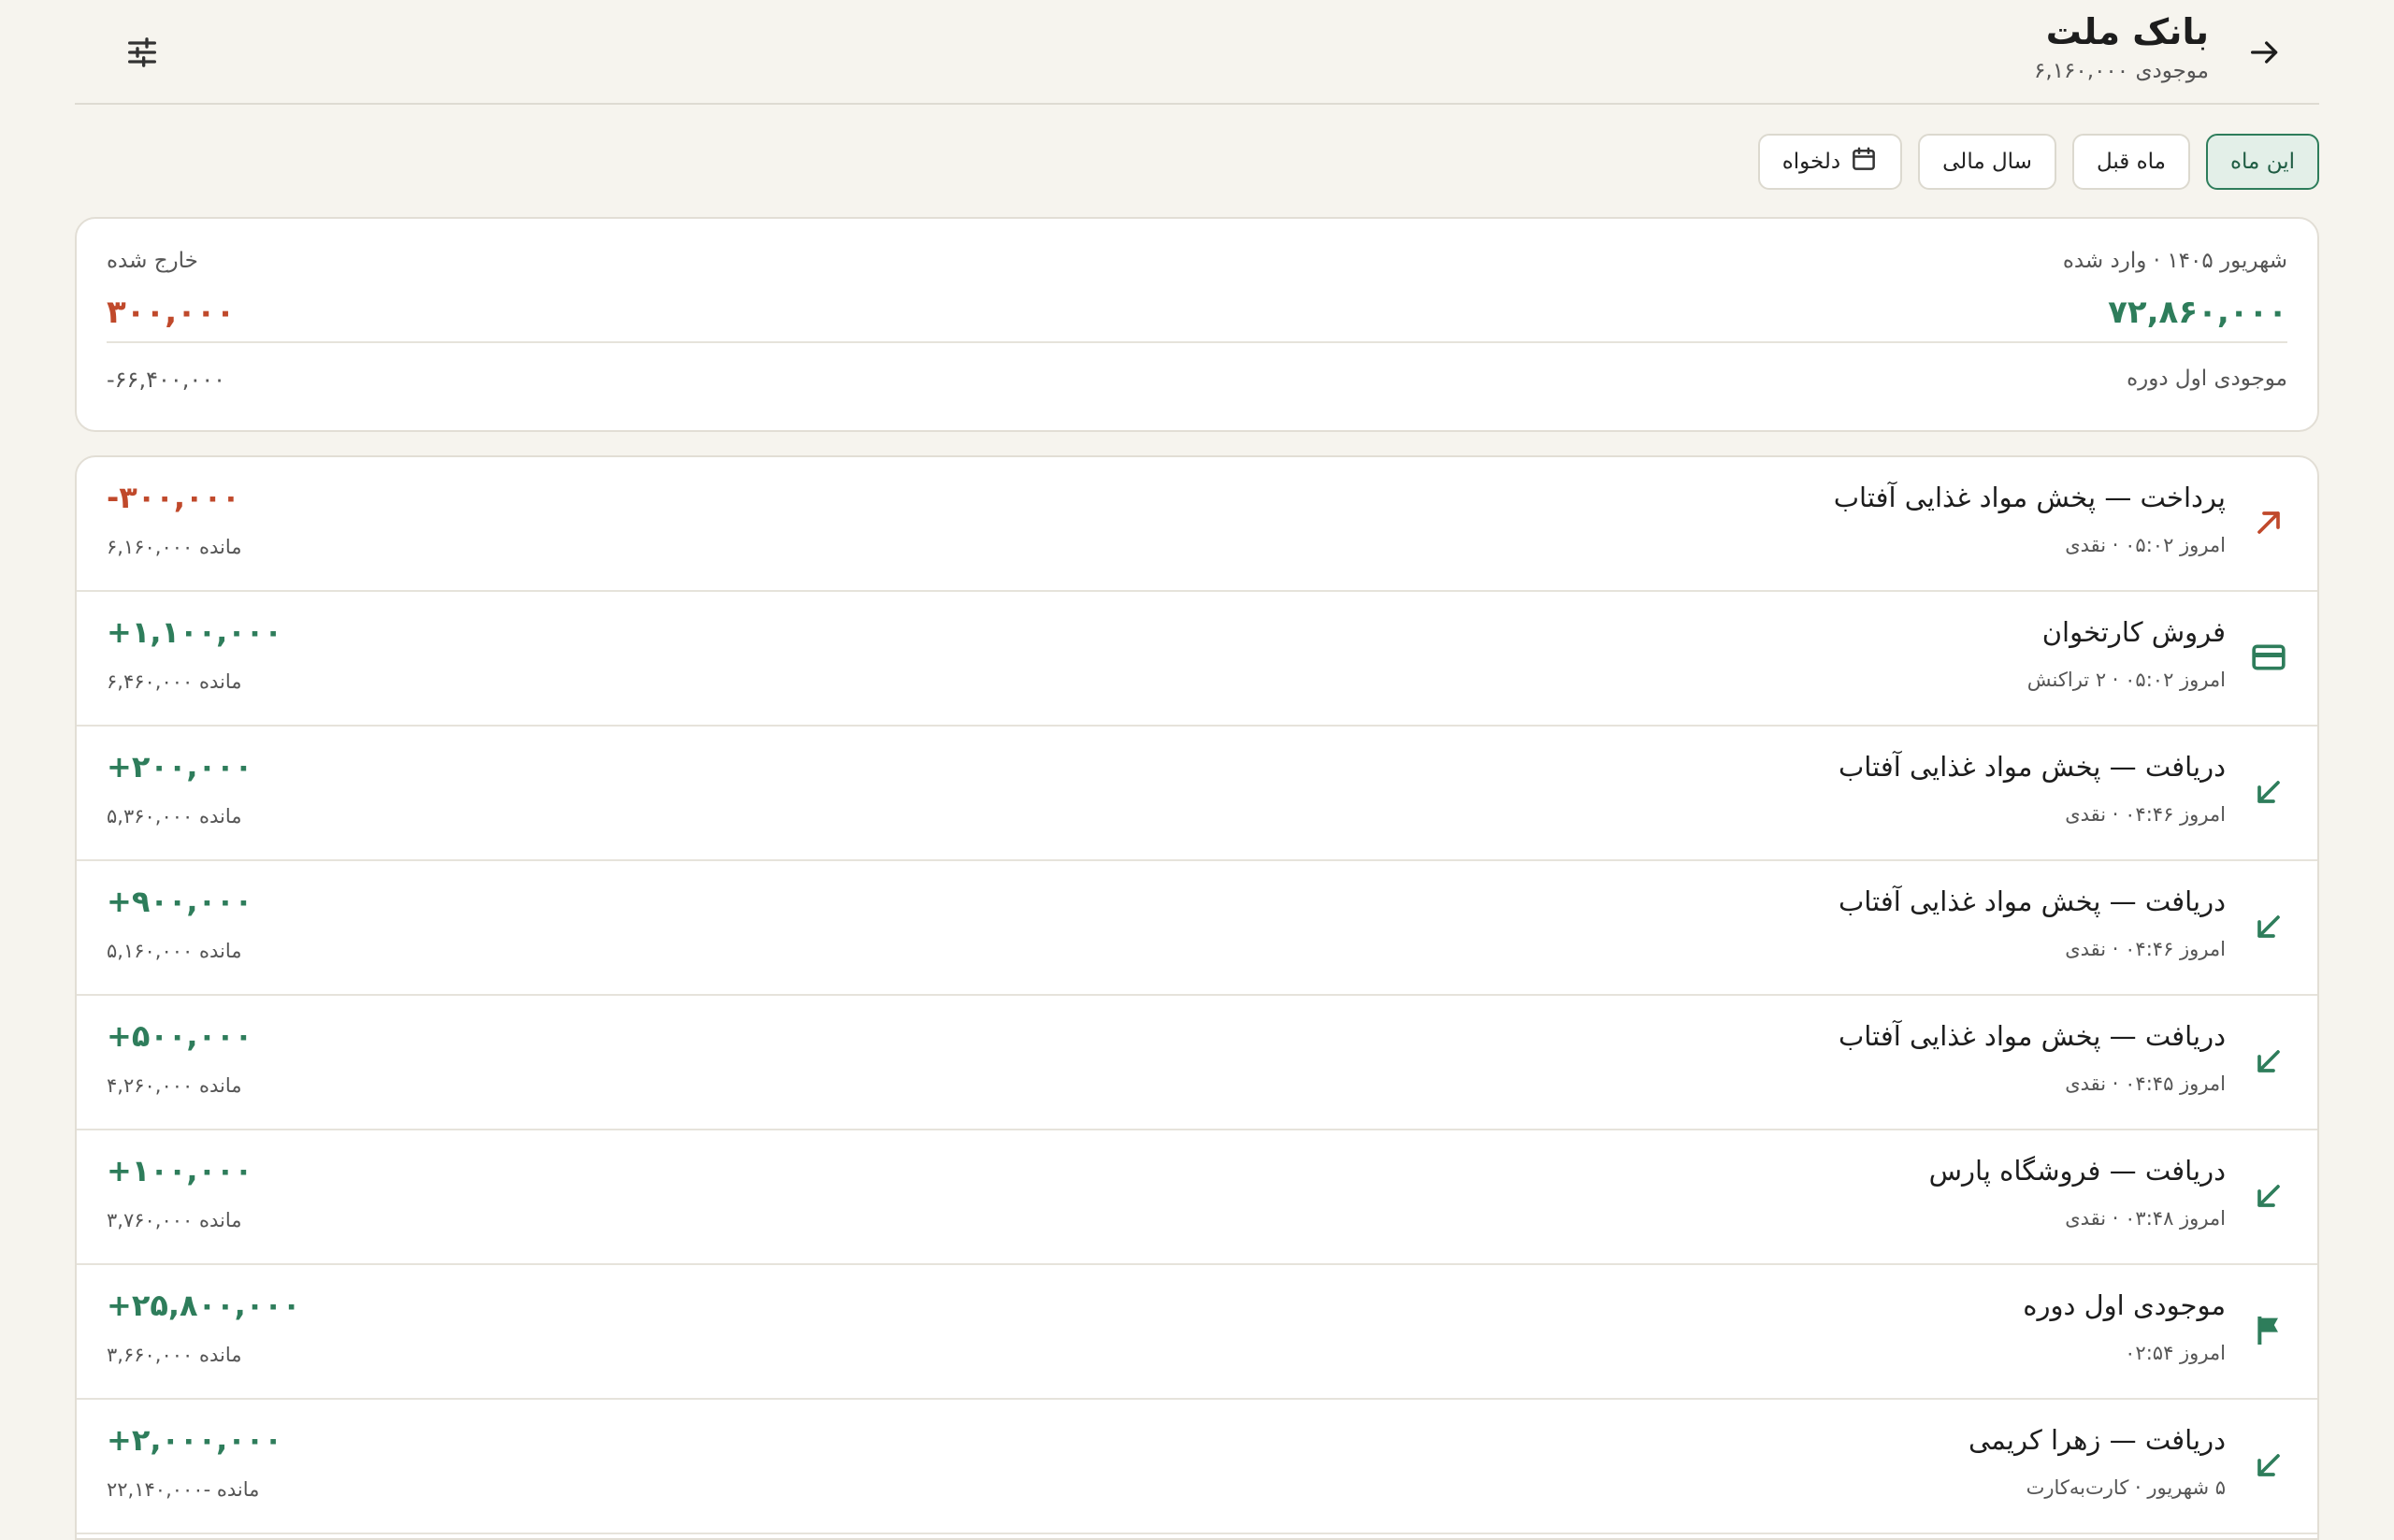 Image resolution: width=2394 pixels, height=1540 pixels. I want to click on transaction-title: پرداخت — پخش مواد غذایی آفتاب, so click(2029, 497).